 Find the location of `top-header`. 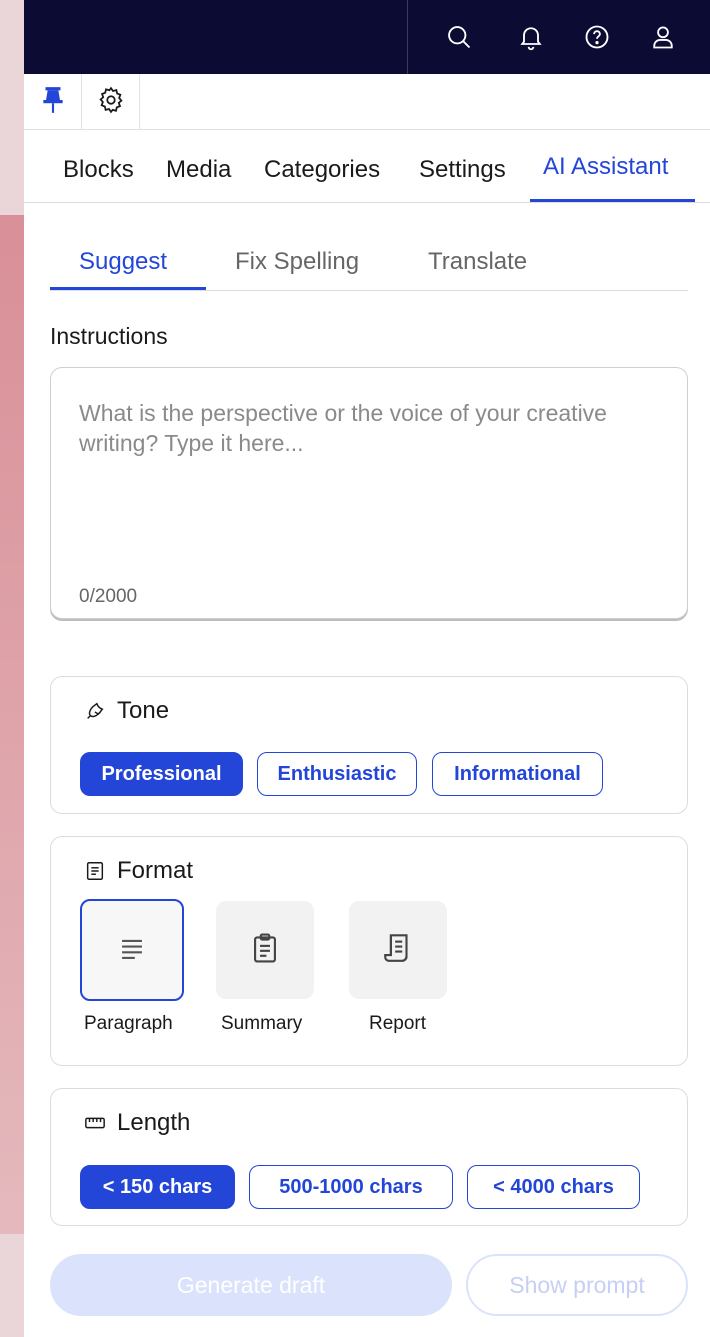

top-header is located at coordinates (367, 37).